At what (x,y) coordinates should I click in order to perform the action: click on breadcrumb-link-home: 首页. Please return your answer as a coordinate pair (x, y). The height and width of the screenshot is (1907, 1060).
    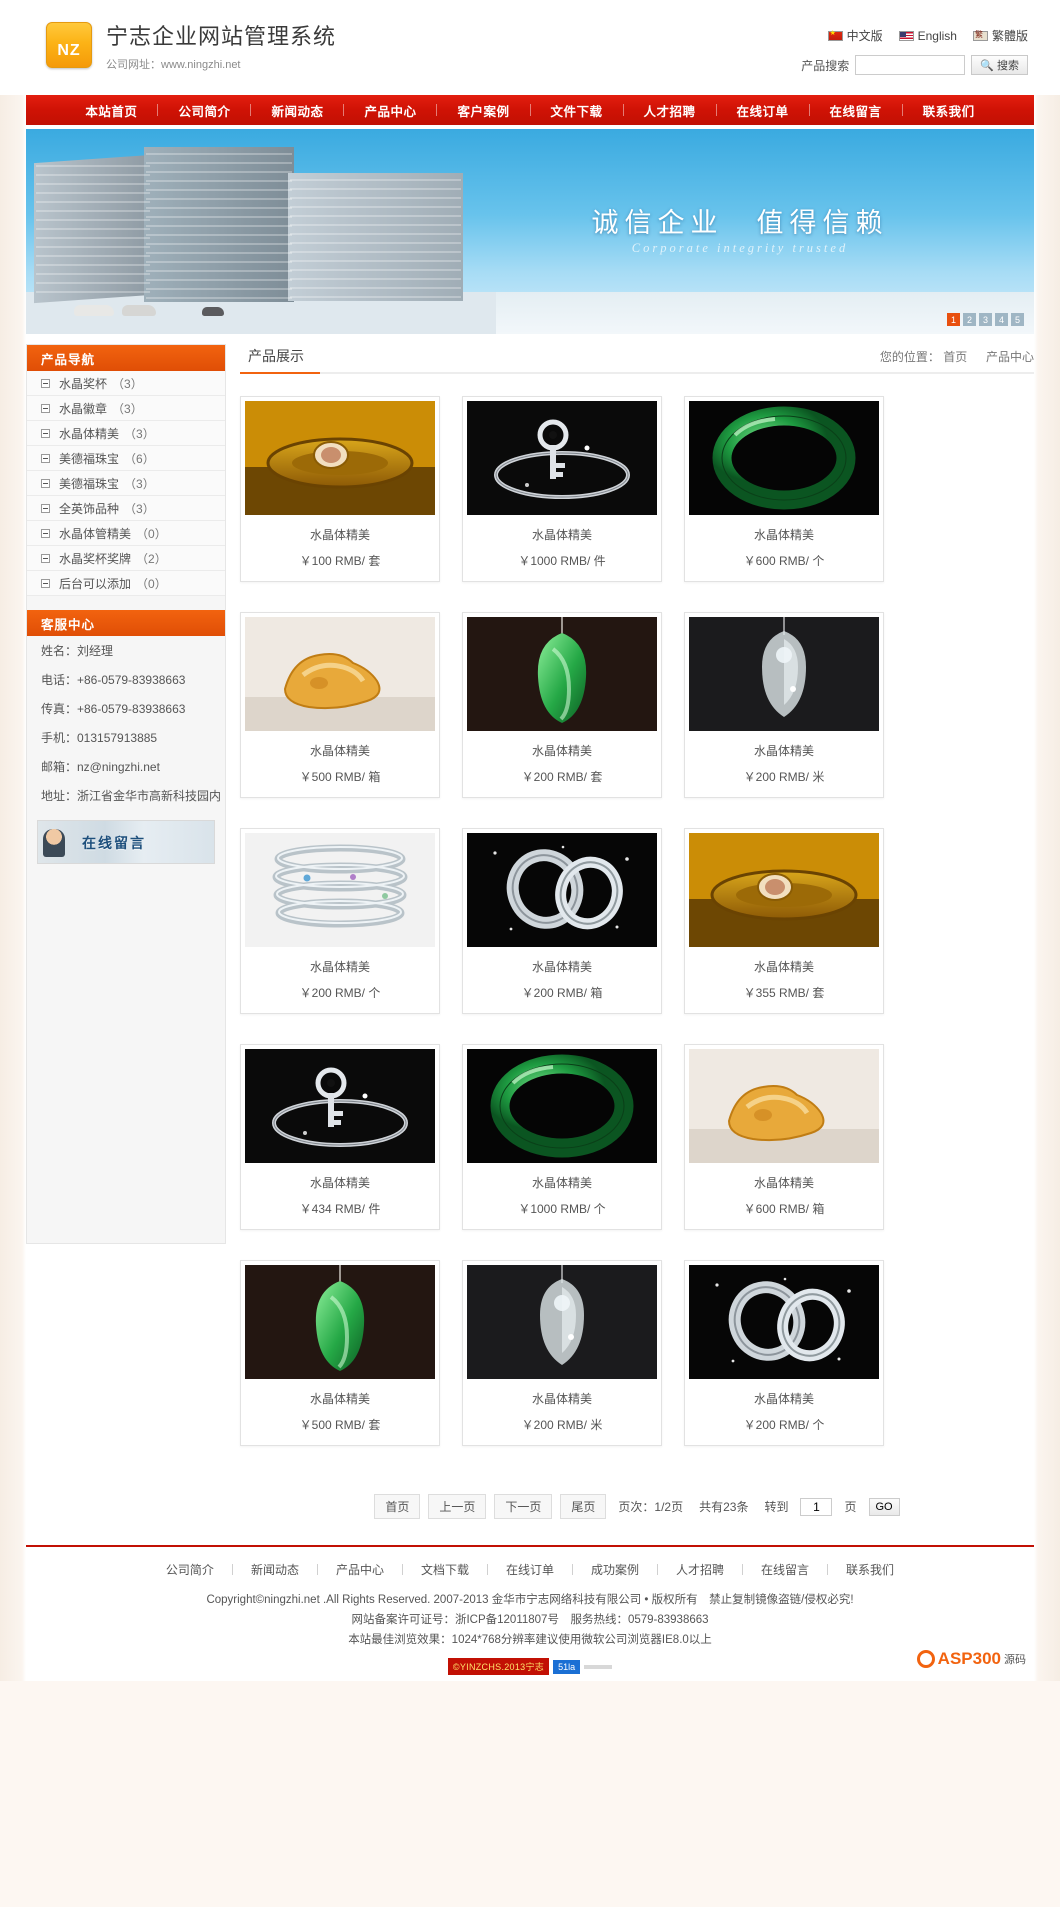
    Looking at the image, I should click on (955, 357).